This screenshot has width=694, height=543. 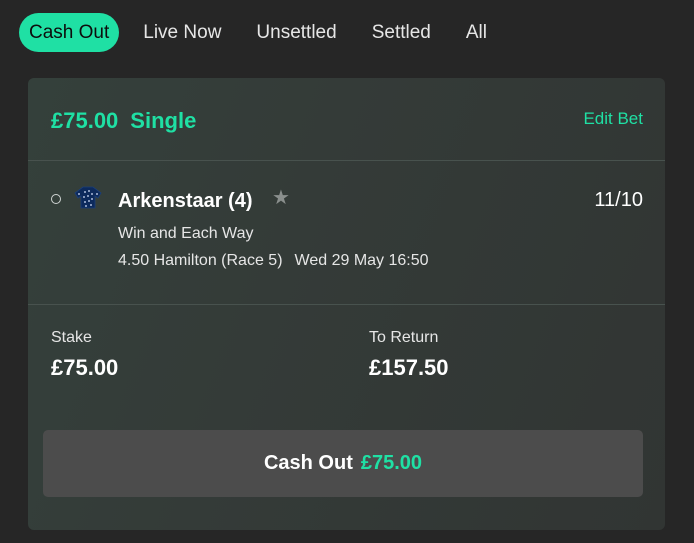 I want to click on bet-type: Single, so click(x=163, y=120).